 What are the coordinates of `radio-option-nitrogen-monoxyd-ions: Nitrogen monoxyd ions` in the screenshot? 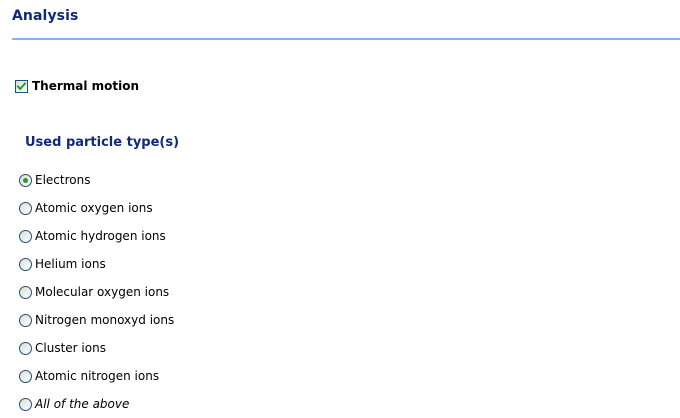 It's located at (96, 320).